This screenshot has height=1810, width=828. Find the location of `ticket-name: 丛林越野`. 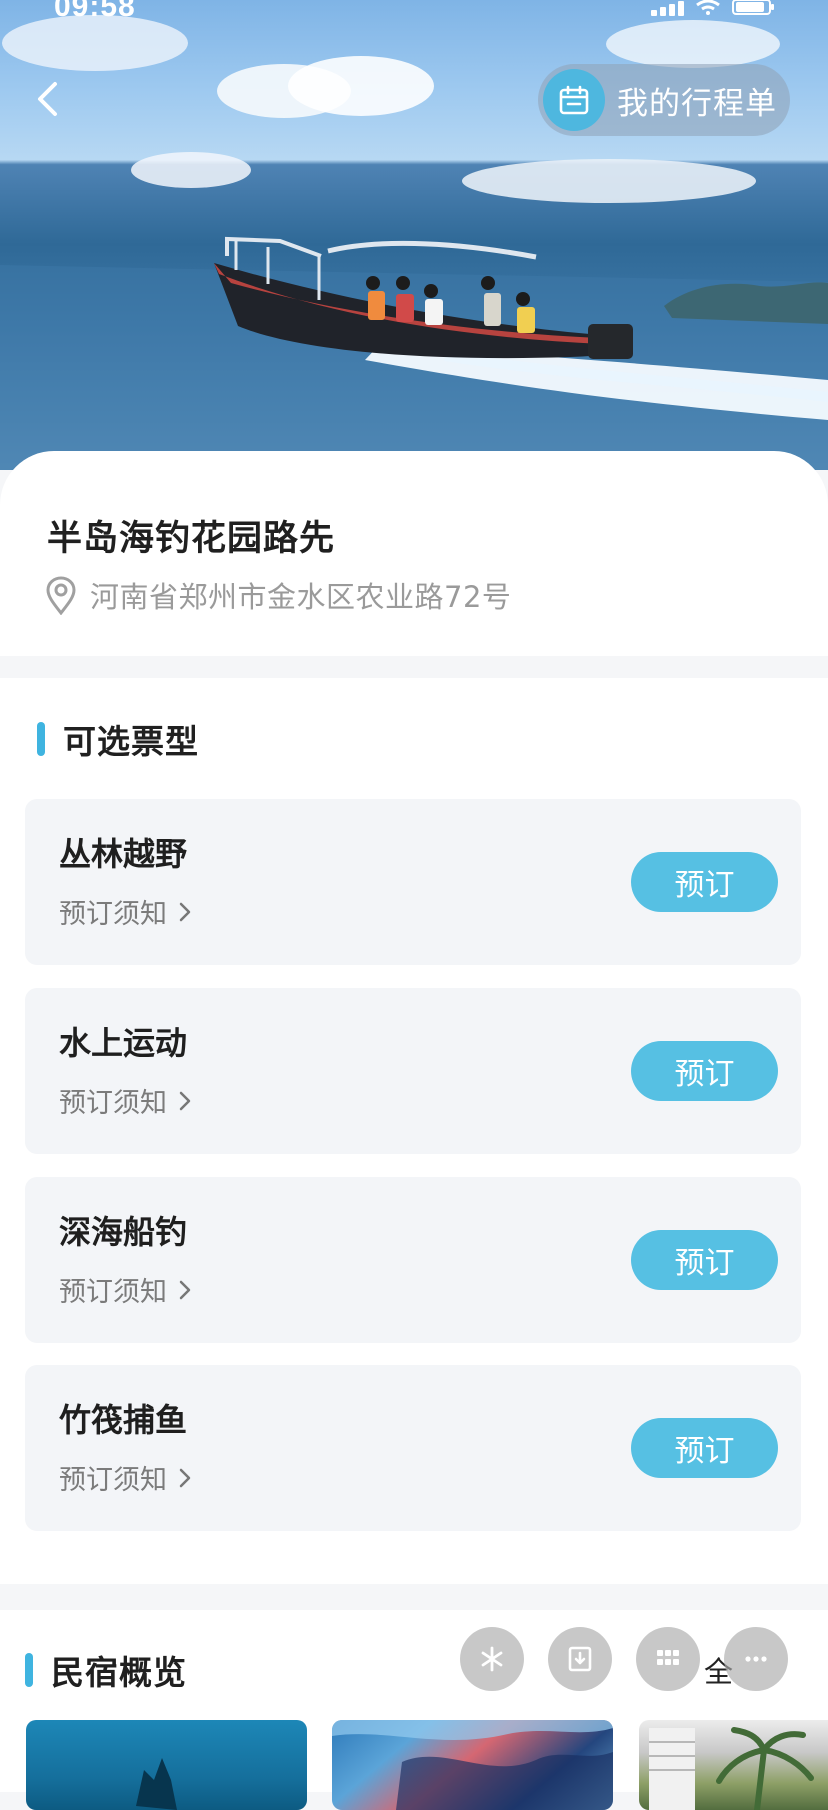

ticket-name: 丛林越野 is located at coordinates (123, 854).